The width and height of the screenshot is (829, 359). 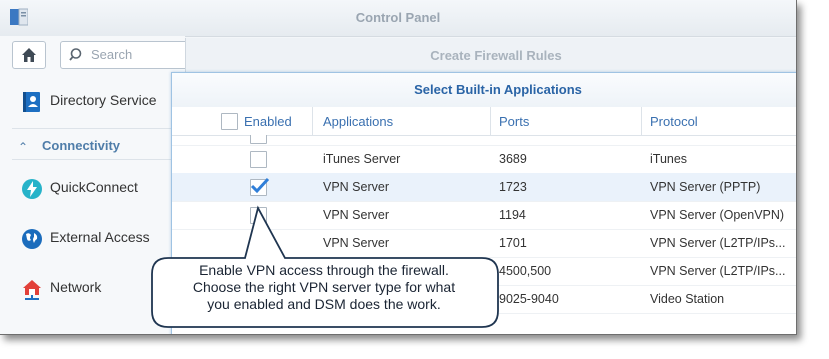 I want to click on cell-protocol: iTunes, so click(x=669, y=159).